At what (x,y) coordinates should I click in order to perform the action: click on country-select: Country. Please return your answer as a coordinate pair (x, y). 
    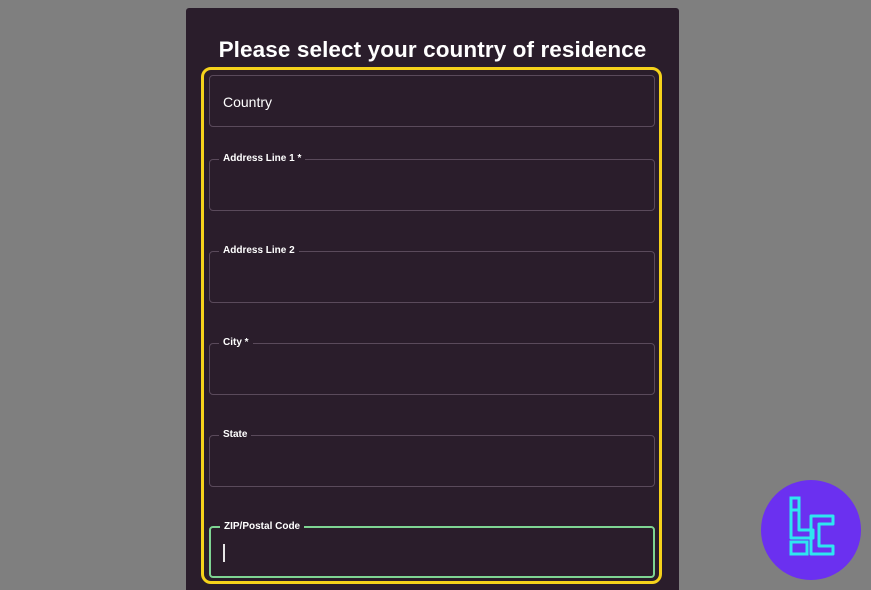
    Looking at the image, I should click on (432, 101).